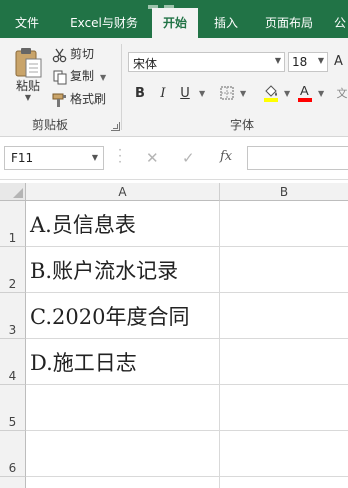 Image resolution: width=348 pixels, height=488 pixels. What do you see at coordinates (206, 62) in the screenshot?
I see `font-name-select: 宋体 ▼` at bounding box center [206, 62].